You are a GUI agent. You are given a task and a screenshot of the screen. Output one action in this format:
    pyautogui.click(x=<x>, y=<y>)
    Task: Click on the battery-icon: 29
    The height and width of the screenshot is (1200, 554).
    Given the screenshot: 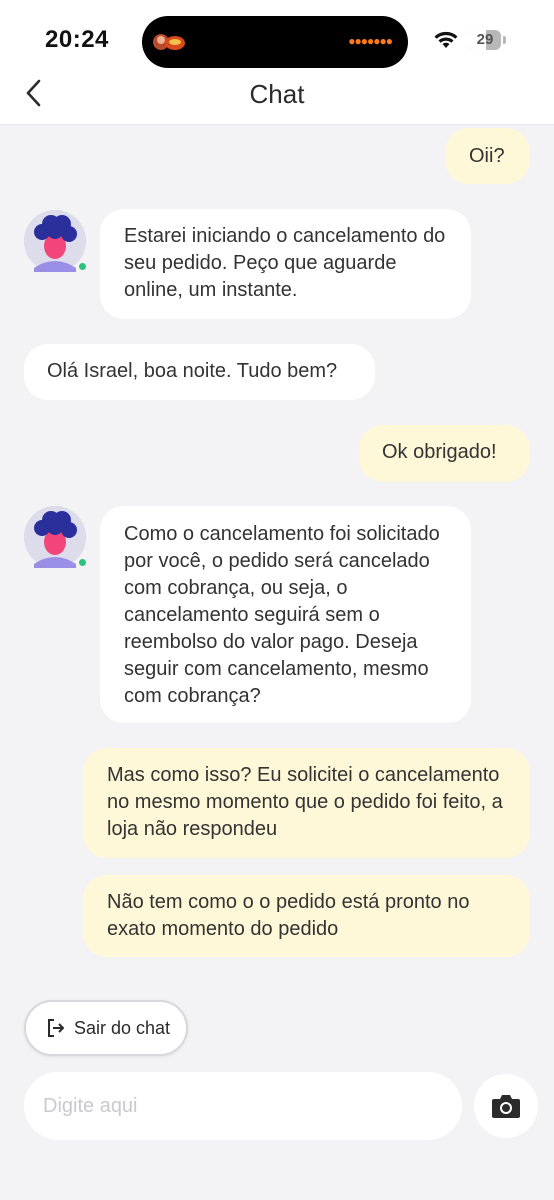 What is the action you would take?
    pyautogui.click(x=485, y=40)
    